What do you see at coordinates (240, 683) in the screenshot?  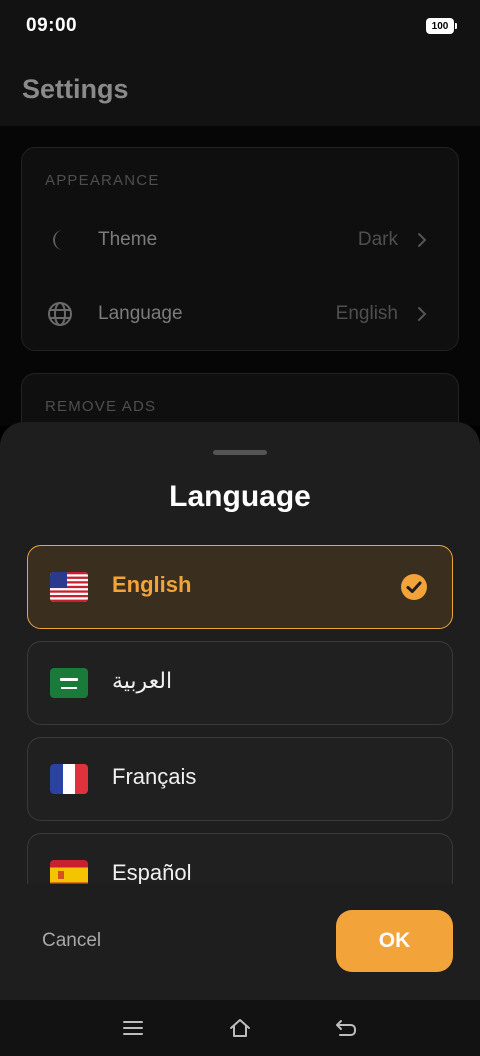 I see `language-option-arabic: العربية` at bounding box center [240, 683].